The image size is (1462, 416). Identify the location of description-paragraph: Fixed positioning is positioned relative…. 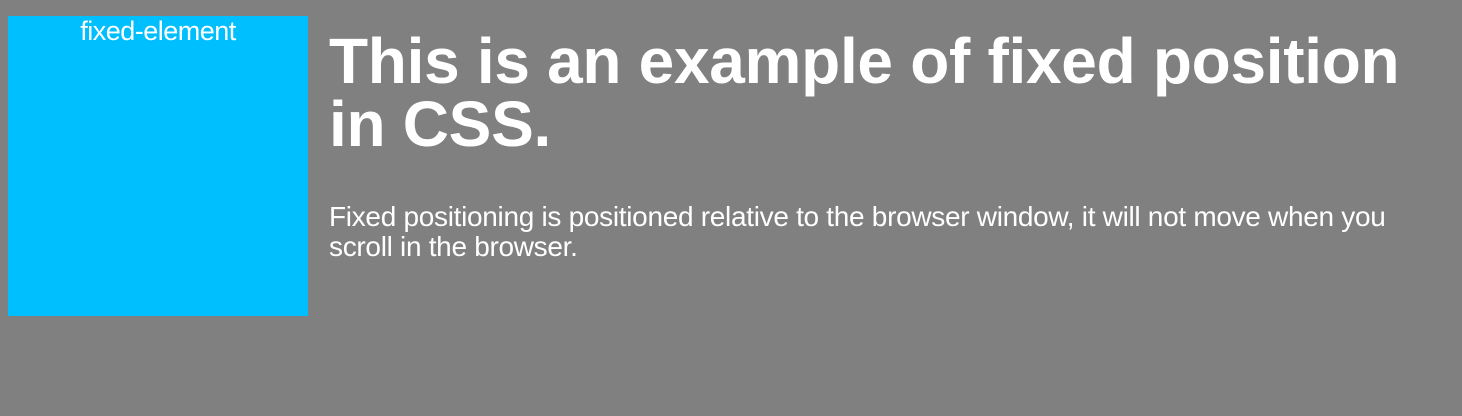
(857, 231).